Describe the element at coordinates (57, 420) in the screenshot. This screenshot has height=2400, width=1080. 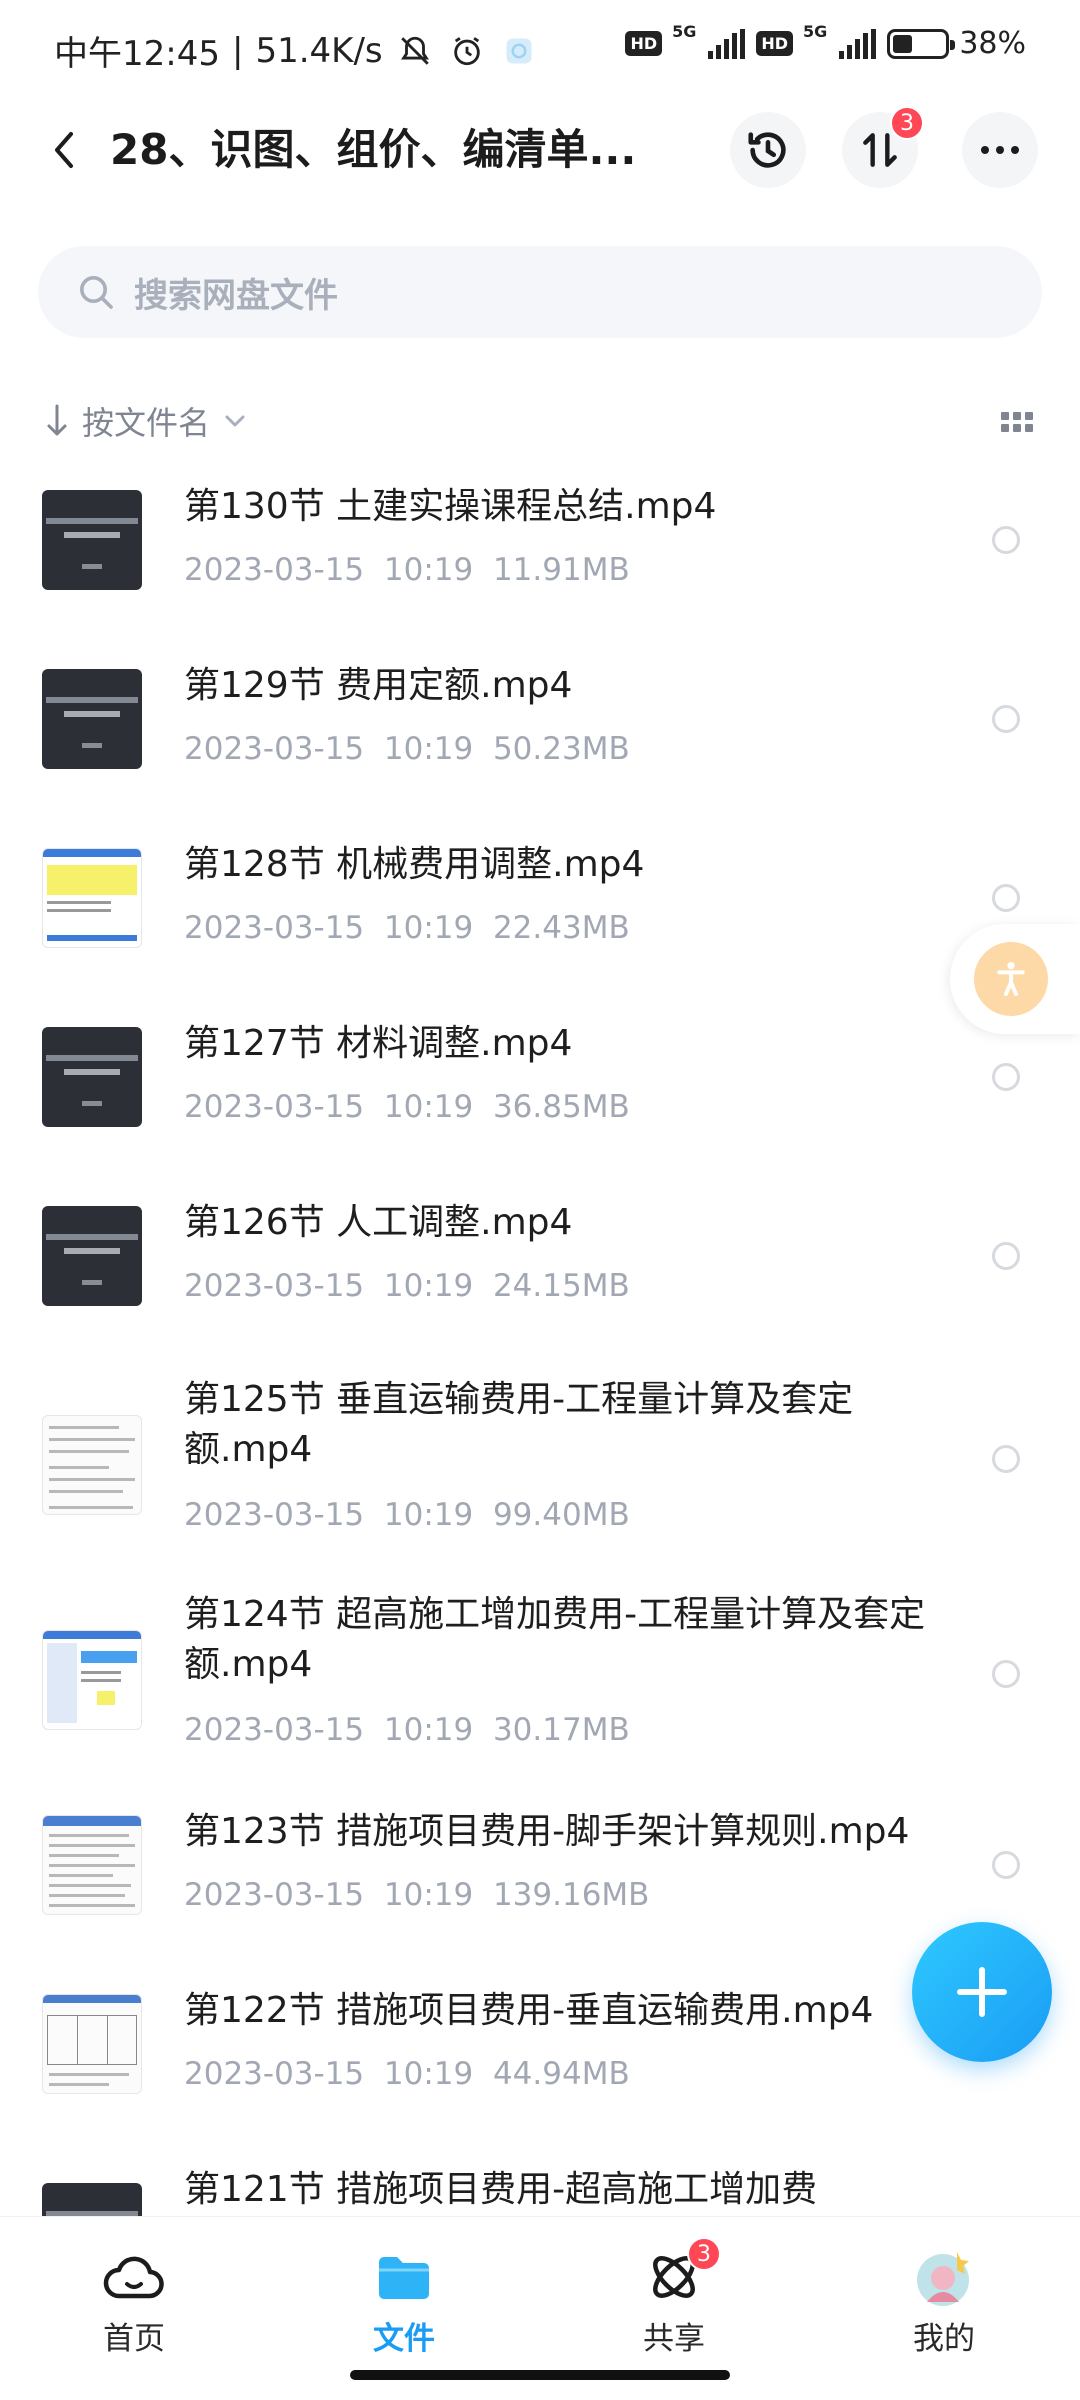
I see `arrow-down-icon` at that location.